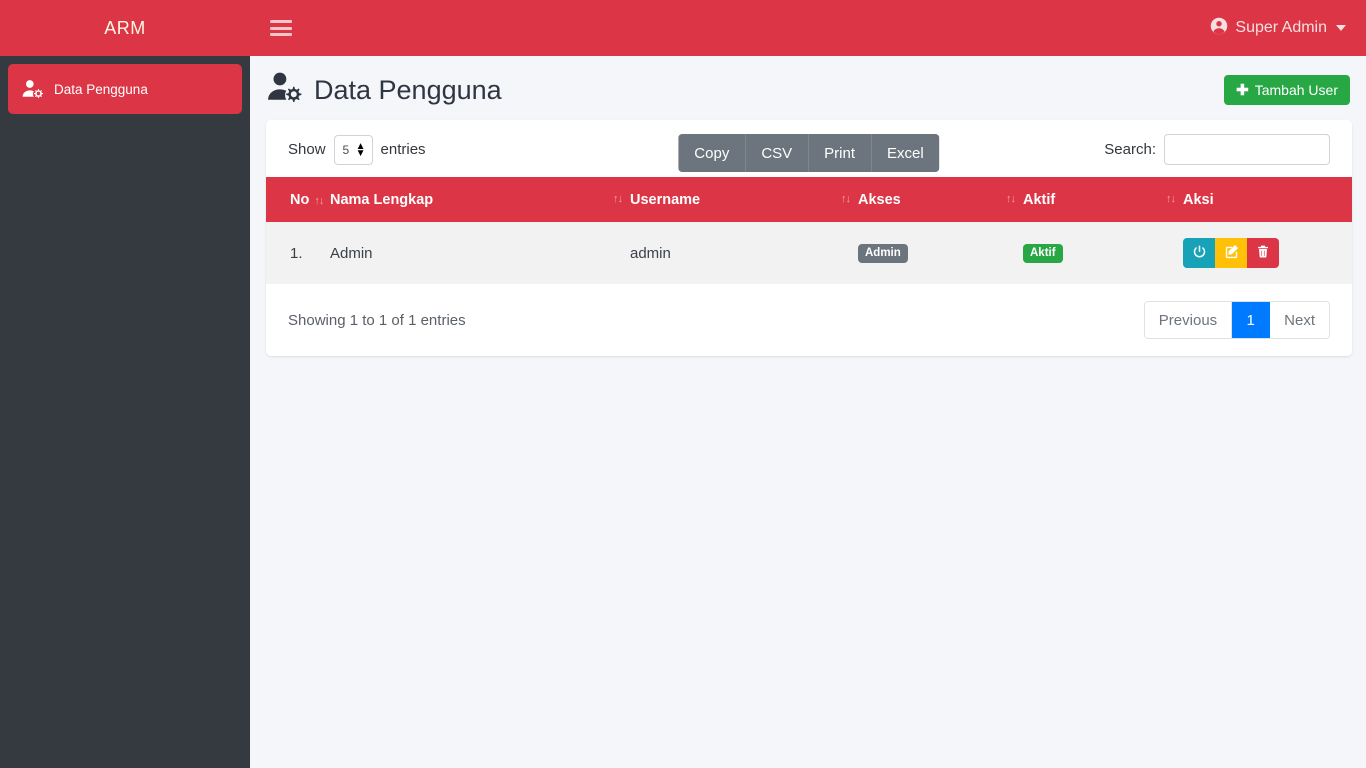 This screenshot has height=768, width=1366. Describe the element at coordinates (777, 153) in the screenshot. I see `csv-button: CSV` at that location.